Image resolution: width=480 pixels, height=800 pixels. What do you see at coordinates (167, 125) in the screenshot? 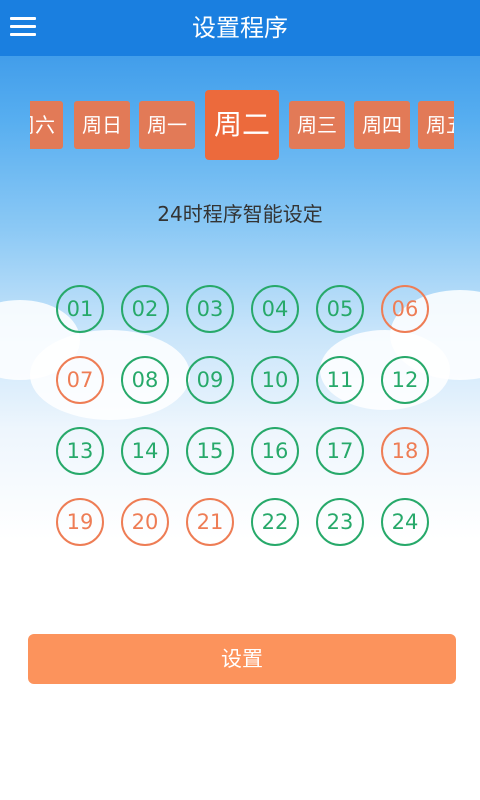
I see `day-tab-3: 周一` at bounding box center [167, 125].